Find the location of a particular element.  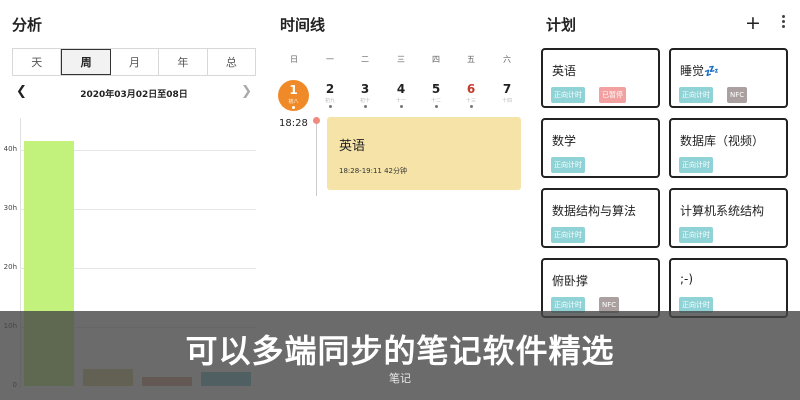

day-lunar: 十二 is located at coordinates (435, 101).